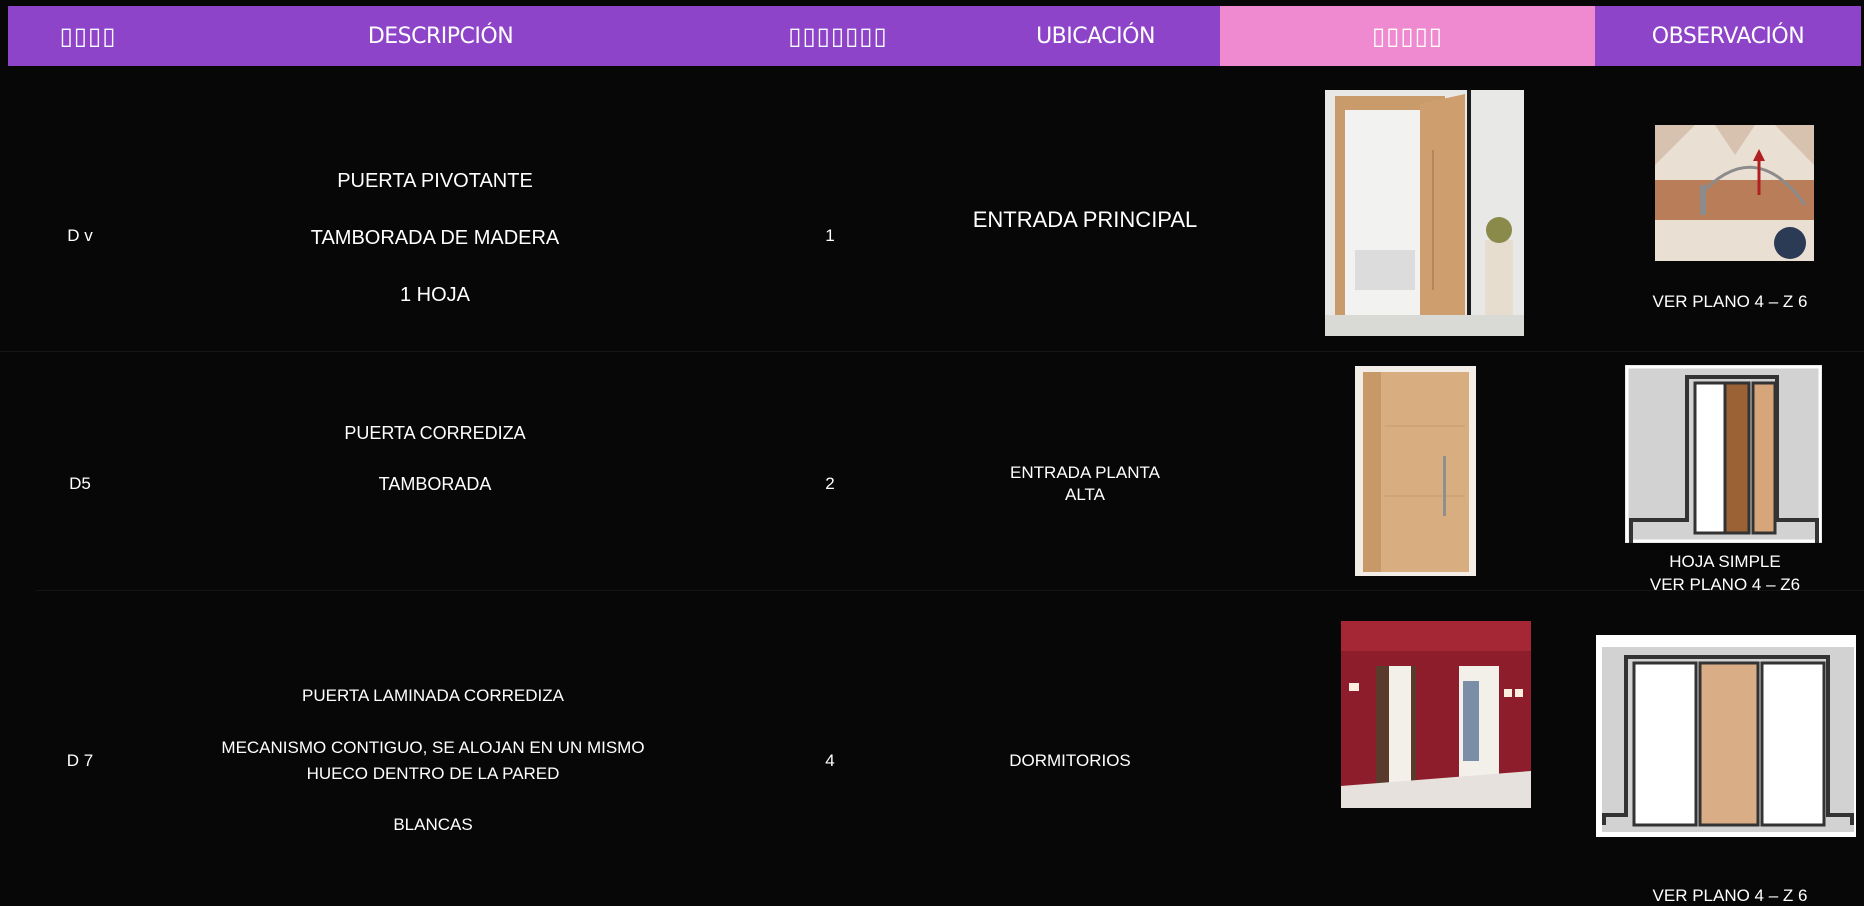 This screenshot has width=1864, height=906. I want to click on row-observation-line: HOJA SIMPLE, so click(1725, 561).